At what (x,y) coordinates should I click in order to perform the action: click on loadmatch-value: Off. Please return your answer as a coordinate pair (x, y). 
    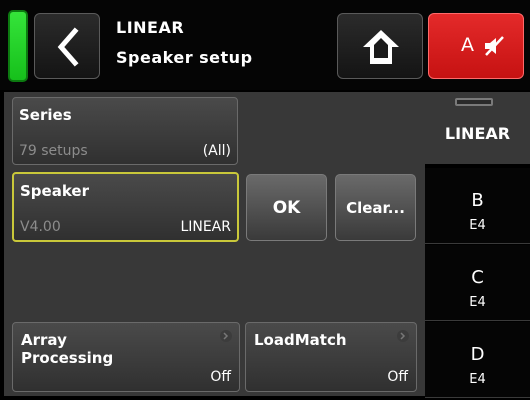
    Looking at the image, I should click on (397, 377).